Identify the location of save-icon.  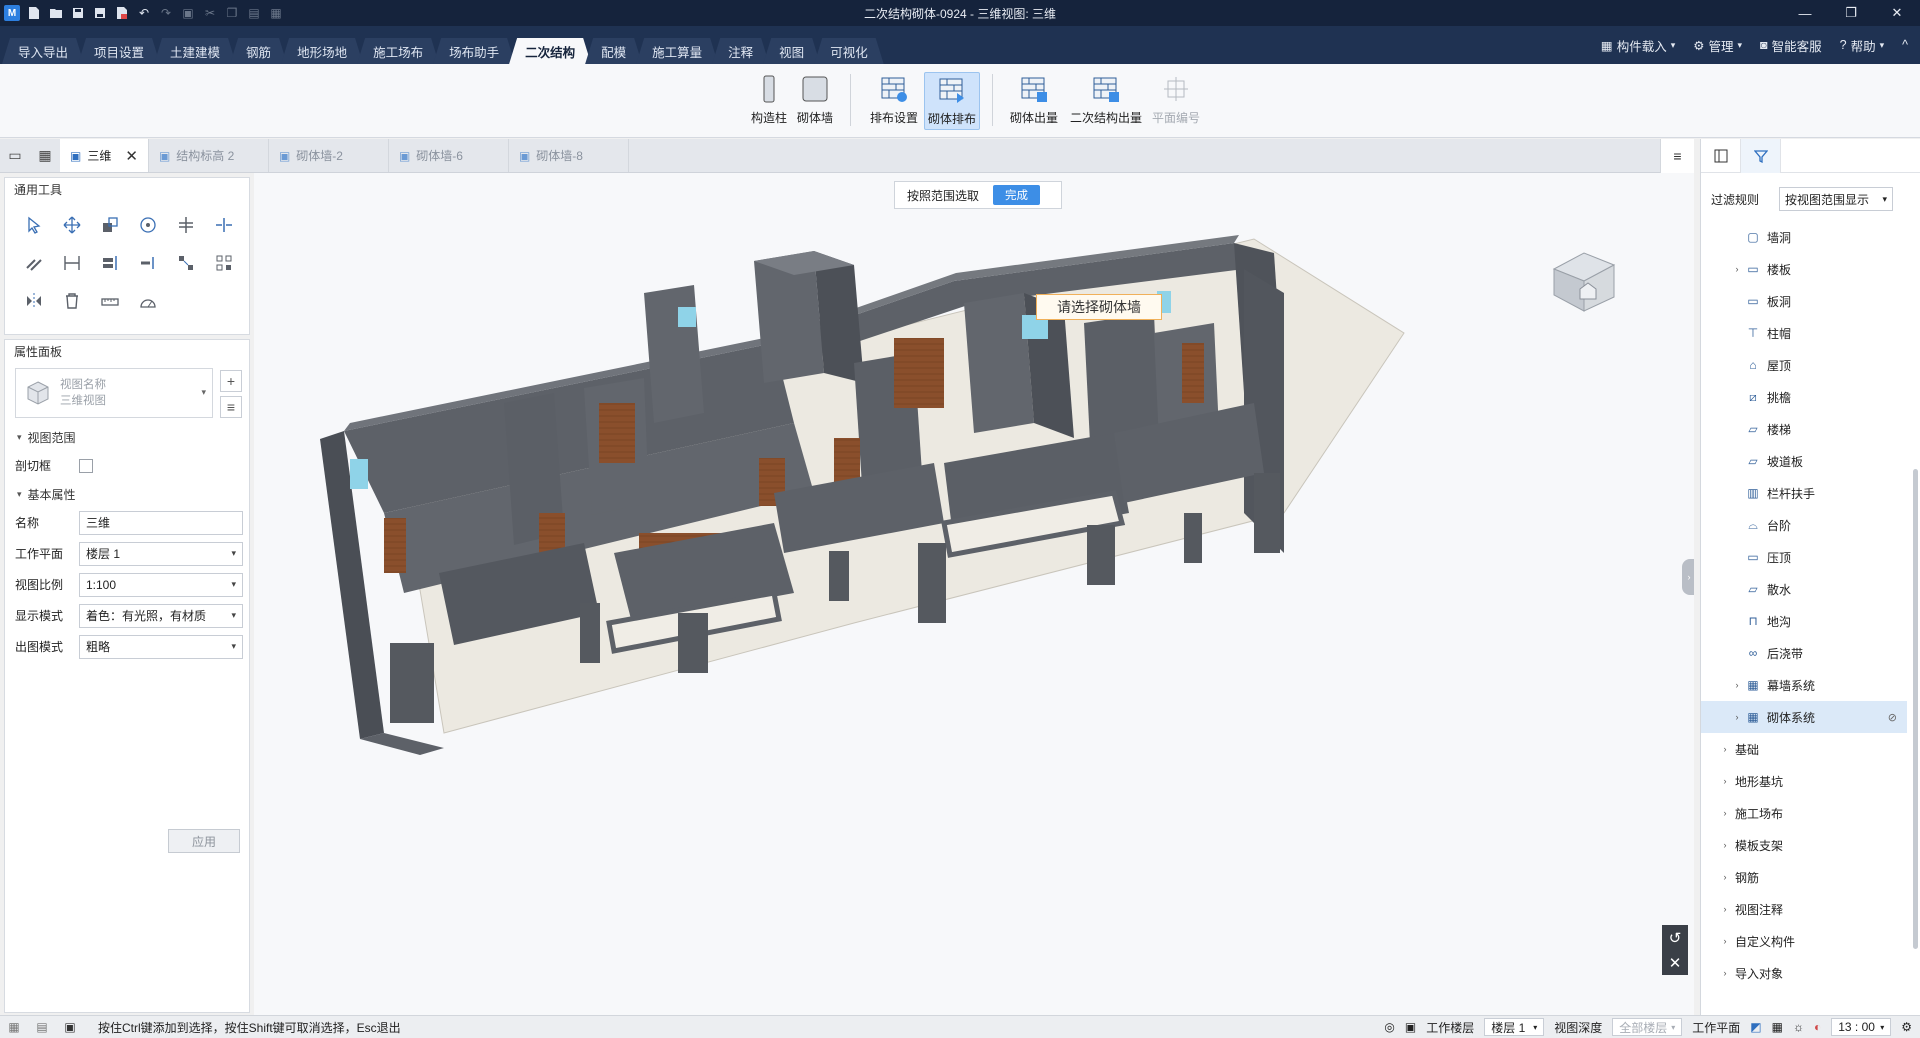
(78, 13).